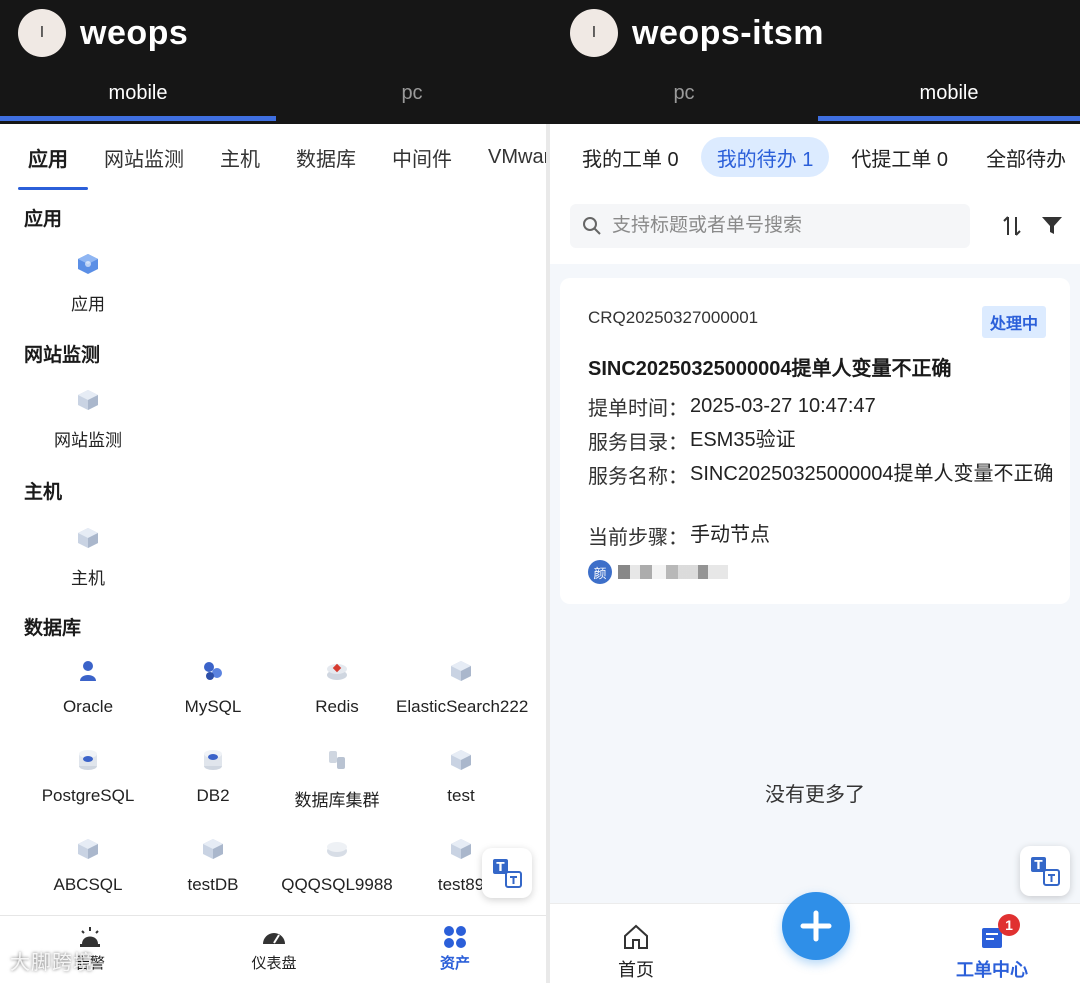 This screenshot has height=983, width=1080. I want to click on asset-tile-label: Oracle, so click(88, 706).